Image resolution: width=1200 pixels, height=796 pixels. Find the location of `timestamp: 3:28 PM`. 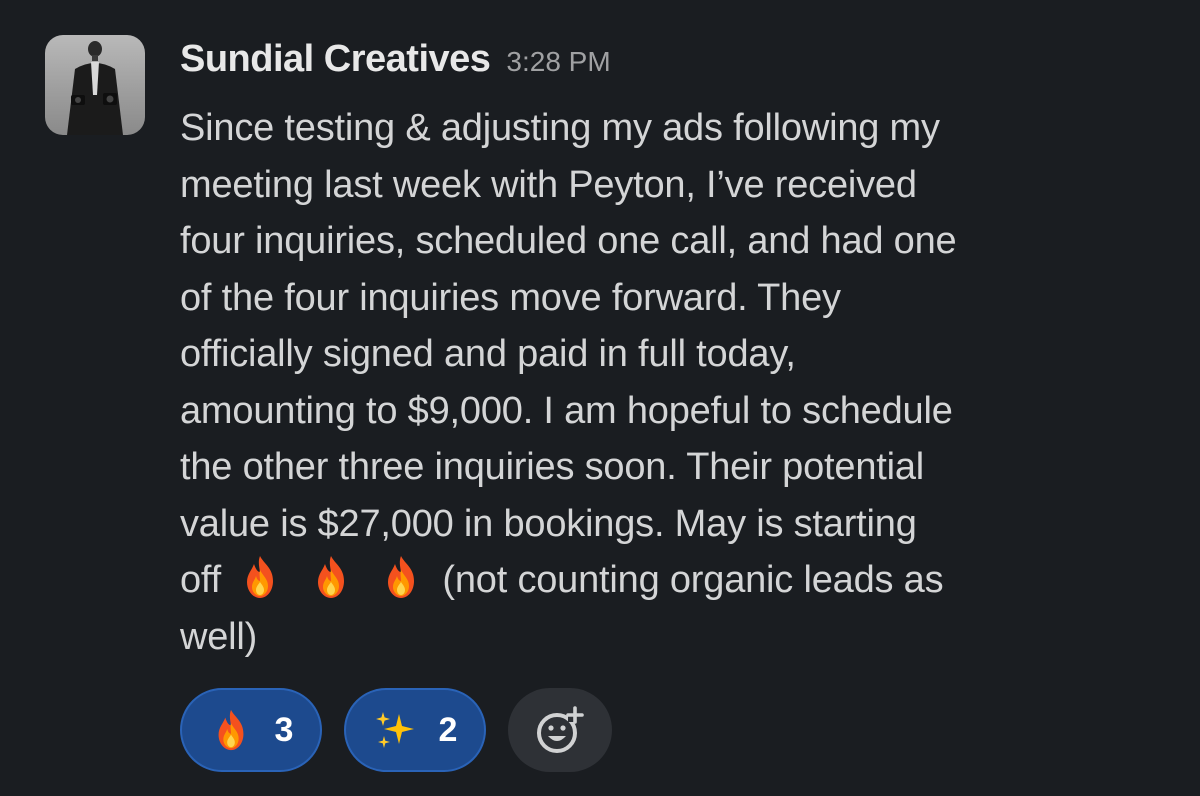

timestamp: 3:28 PM is located at coordinates (558, 62).